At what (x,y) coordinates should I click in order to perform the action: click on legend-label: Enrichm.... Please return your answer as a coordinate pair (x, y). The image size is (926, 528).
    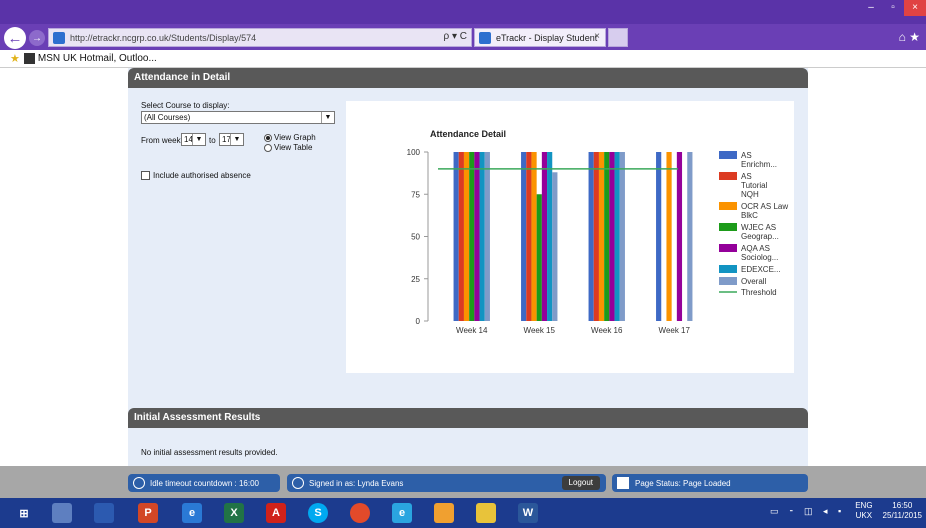
    Looking at the image, I should click on (759, 164).